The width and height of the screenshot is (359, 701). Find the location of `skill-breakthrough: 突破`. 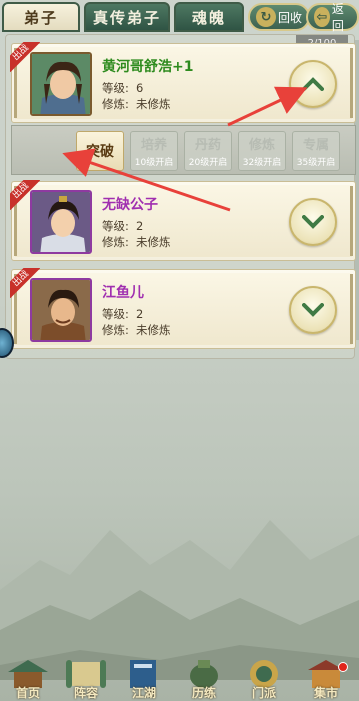

skill-breakthrough: 突破 is located at coordinates (100, 151).